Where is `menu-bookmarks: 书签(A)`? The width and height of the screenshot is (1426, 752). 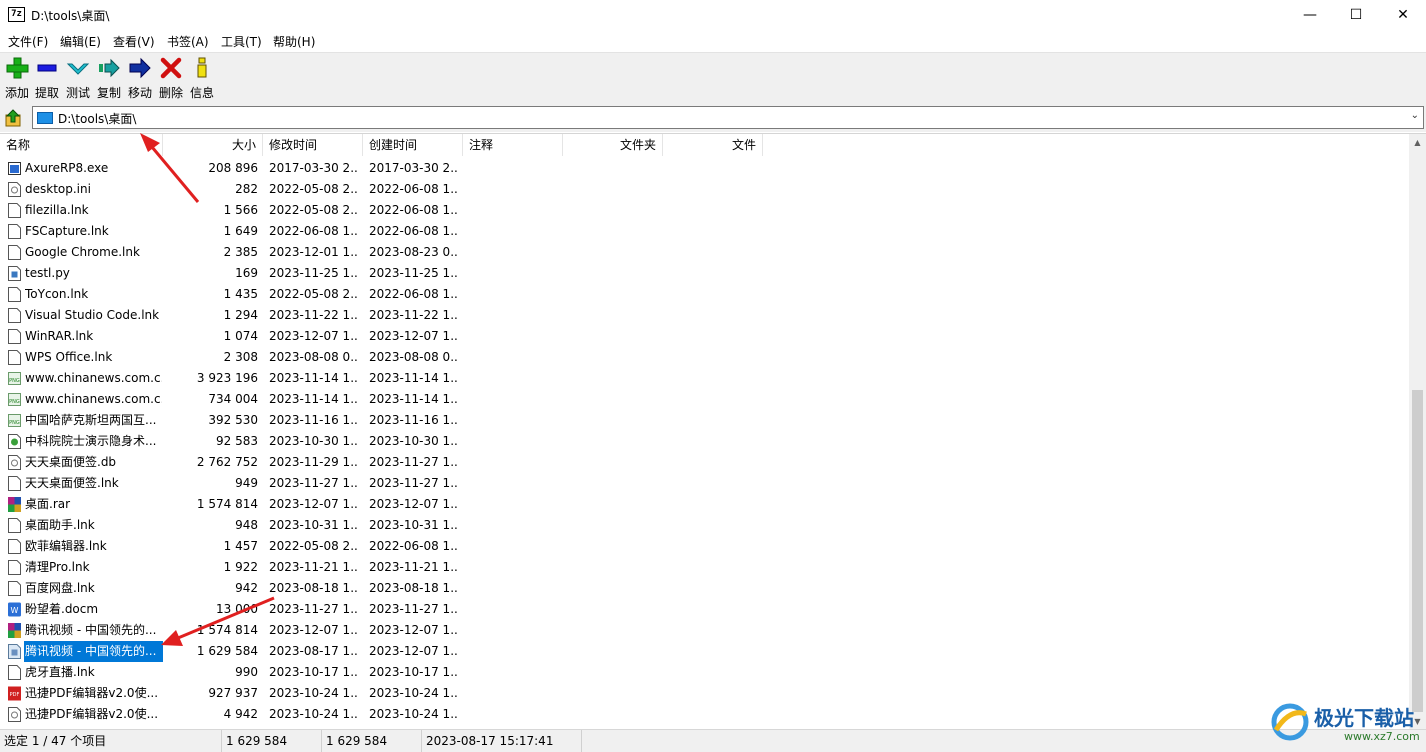
menu-bookmarks: 书签(A) is located at coordinates (188, 41).